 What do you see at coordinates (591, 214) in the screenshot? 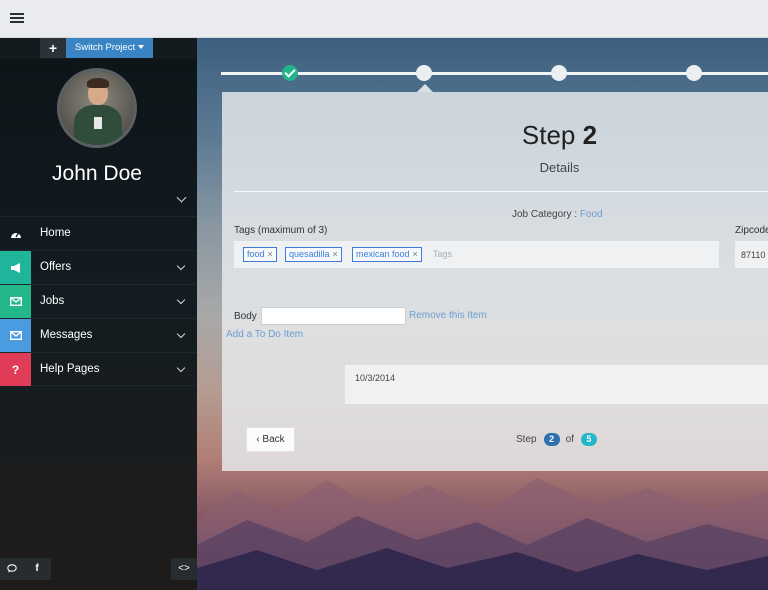
I see `job-category-link: Food` at bounding box center [591, 214].